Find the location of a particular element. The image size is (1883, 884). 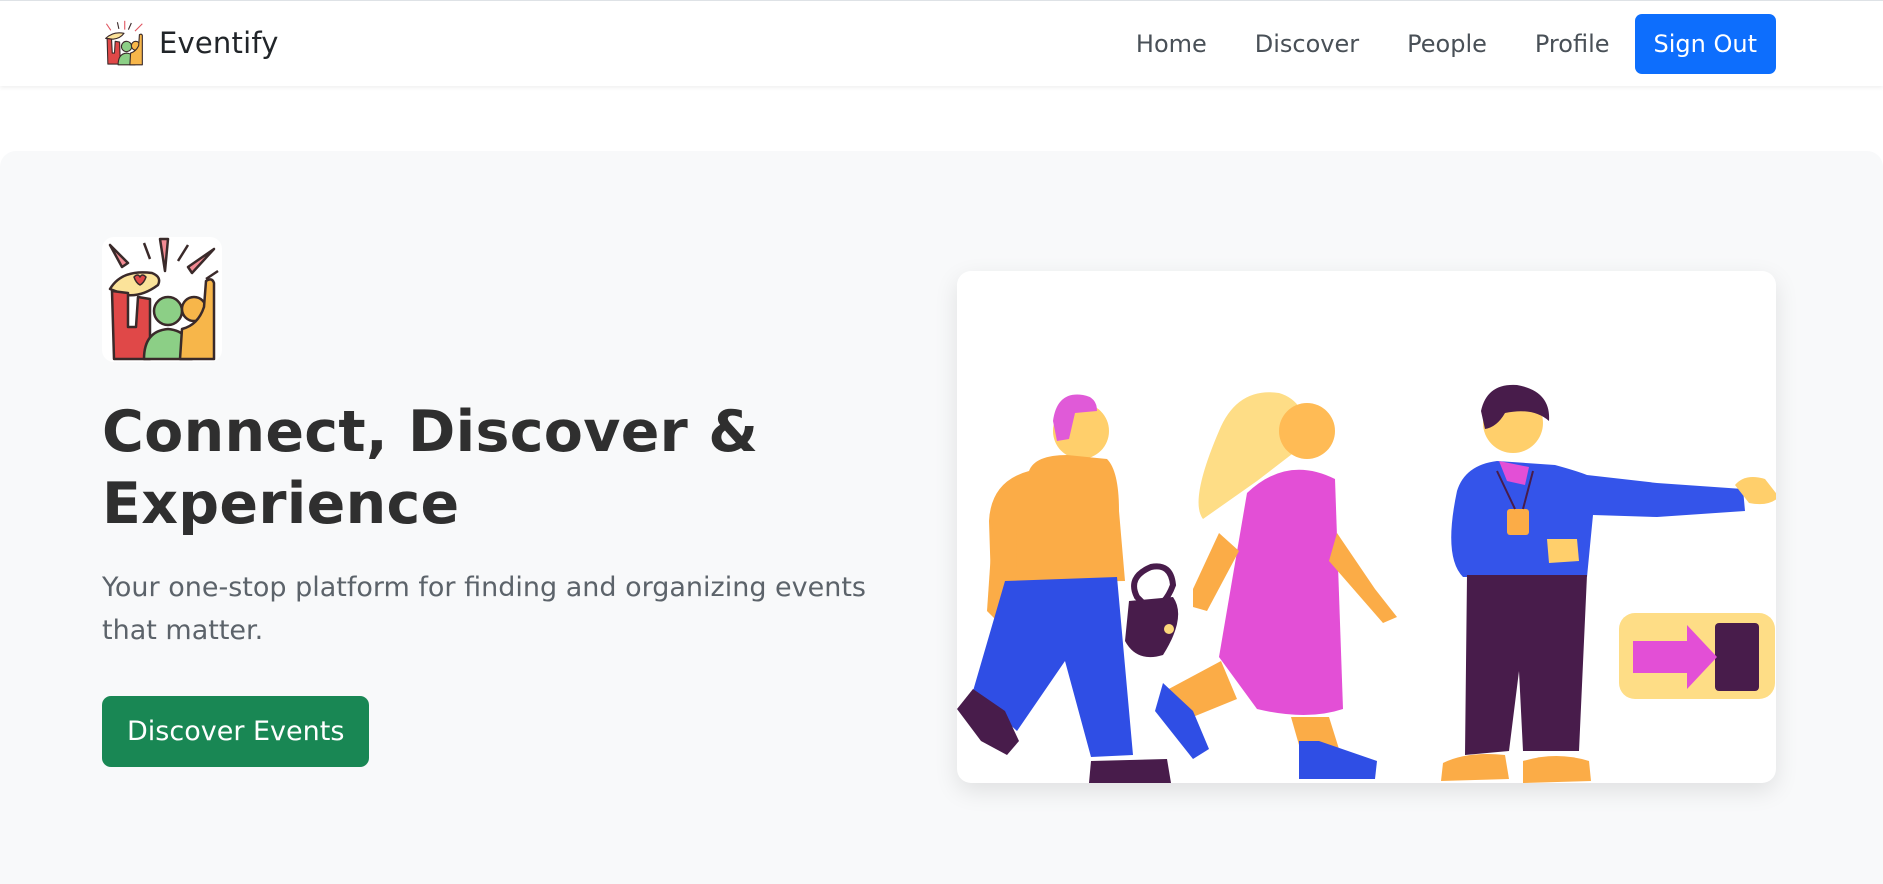

nav-link-home: Home is located at coordinates (1171, 44).